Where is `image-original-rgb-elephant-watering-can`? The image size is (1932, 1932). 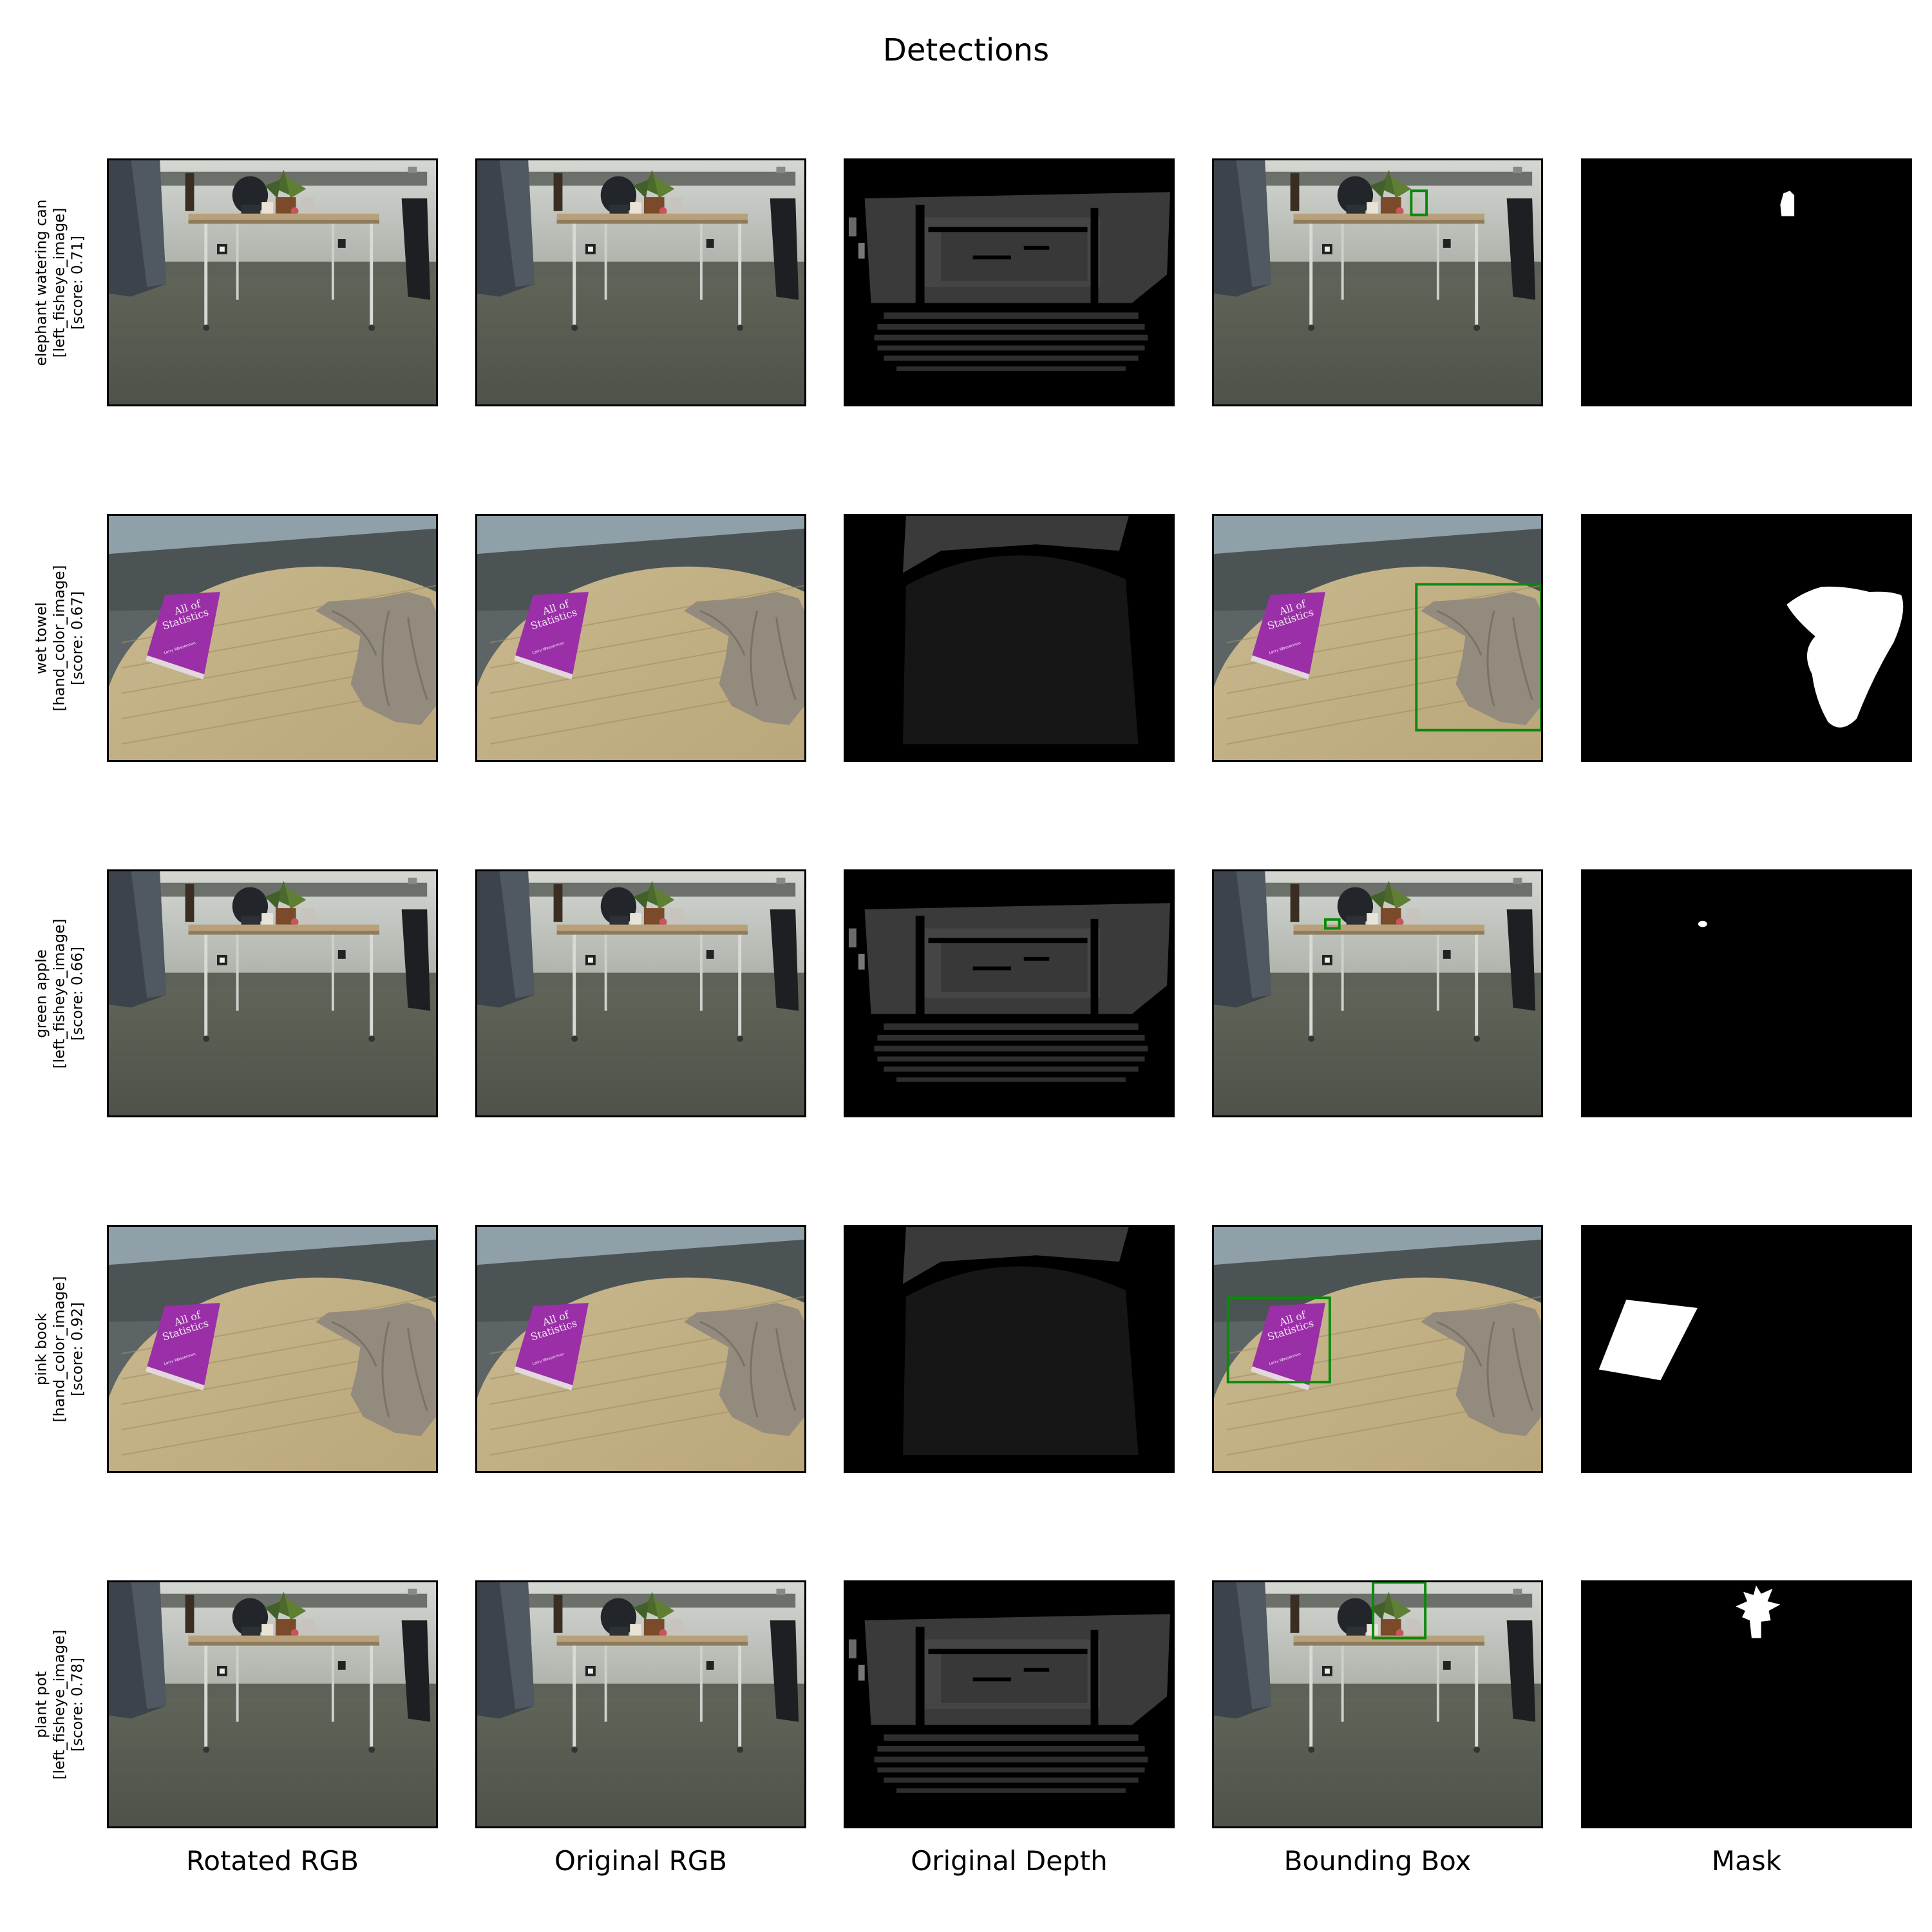
image-original-rgb-elephant-watering-can is located at coordinates (640, 282).